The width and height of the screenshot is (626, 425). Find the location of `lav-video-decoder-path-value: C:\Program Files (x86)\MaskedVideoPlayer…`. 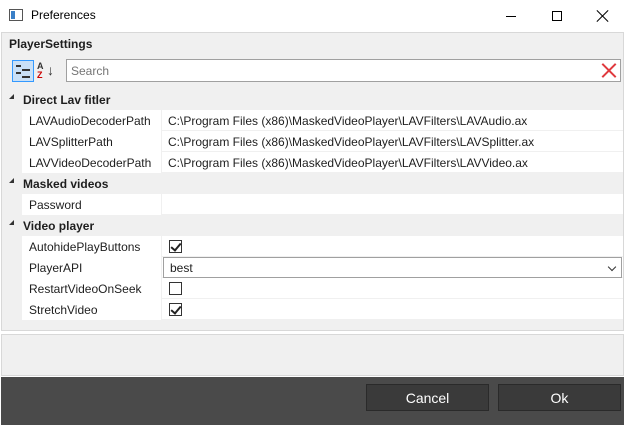

lav-video-decoder-path-value: C:\Program Files (x86)\MaskedVideoPlayer… is located at coordinates (392, 162).